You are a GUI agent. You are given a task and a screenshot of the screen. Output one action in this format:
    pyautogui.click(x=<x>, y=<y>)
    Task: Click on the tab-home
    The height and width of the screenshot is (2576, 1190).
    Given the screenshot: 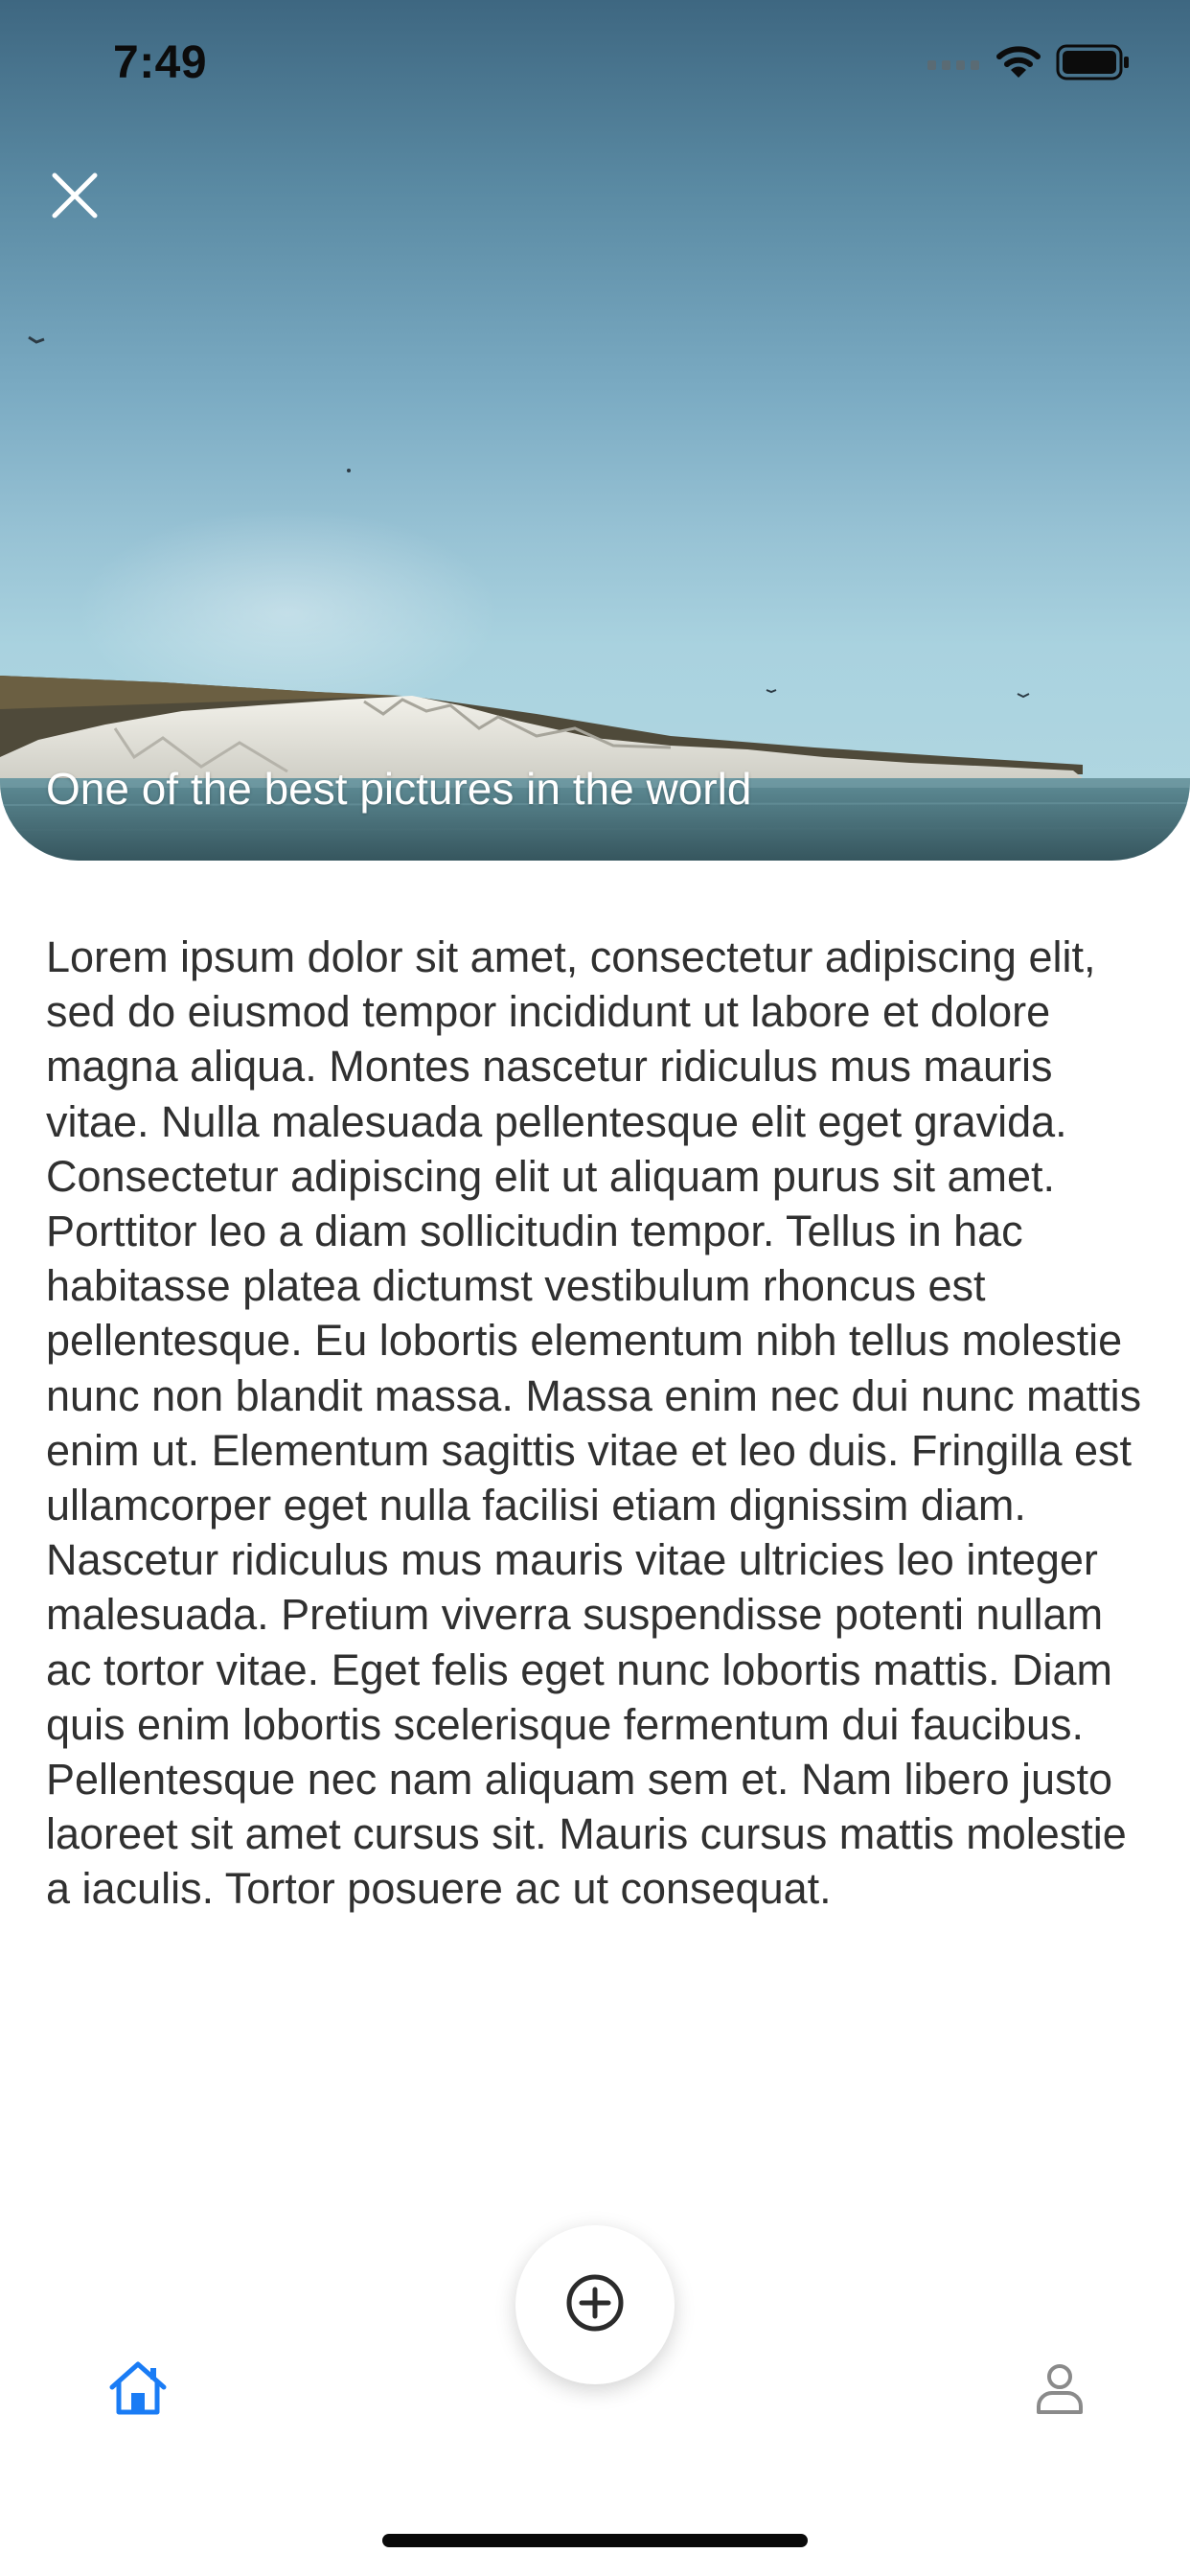 What is the action you would take?
    pyautogui.click(x=137, y=2390)
    